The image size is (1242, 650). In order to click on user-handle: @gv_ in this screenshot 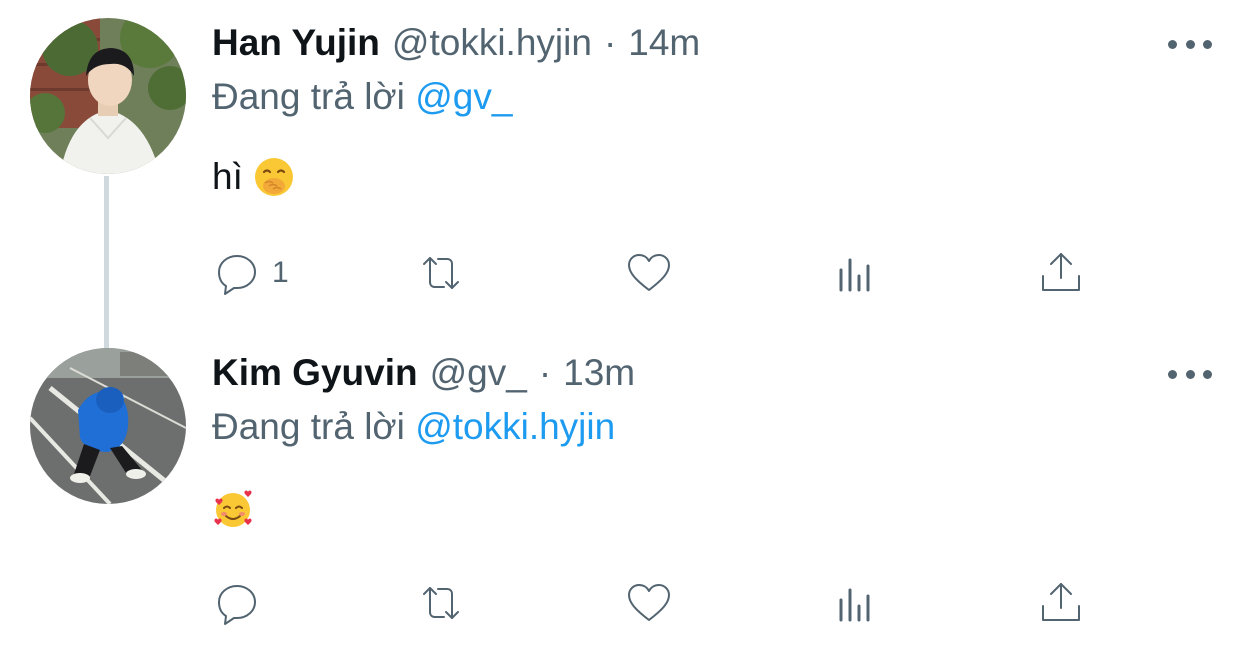, I will do `click(478, 373)`.